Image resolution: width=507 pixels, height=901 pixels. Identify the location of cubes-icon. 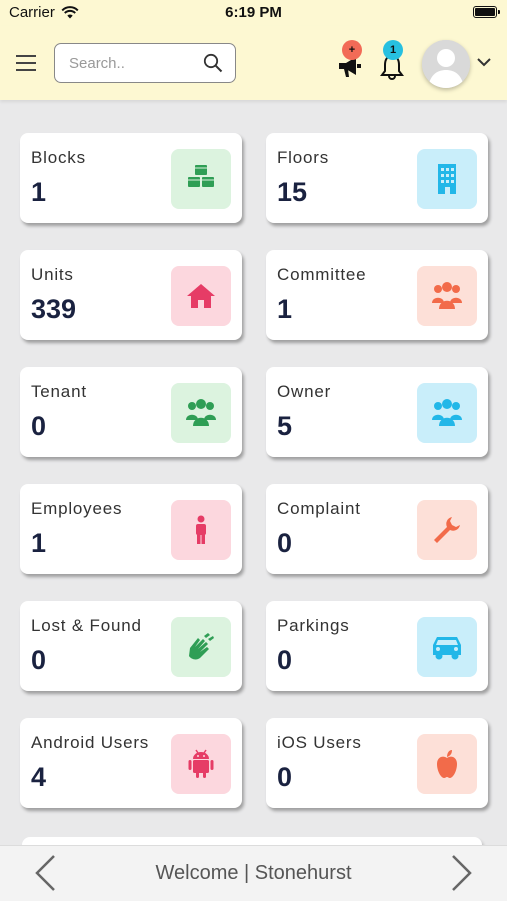
(201, 179).